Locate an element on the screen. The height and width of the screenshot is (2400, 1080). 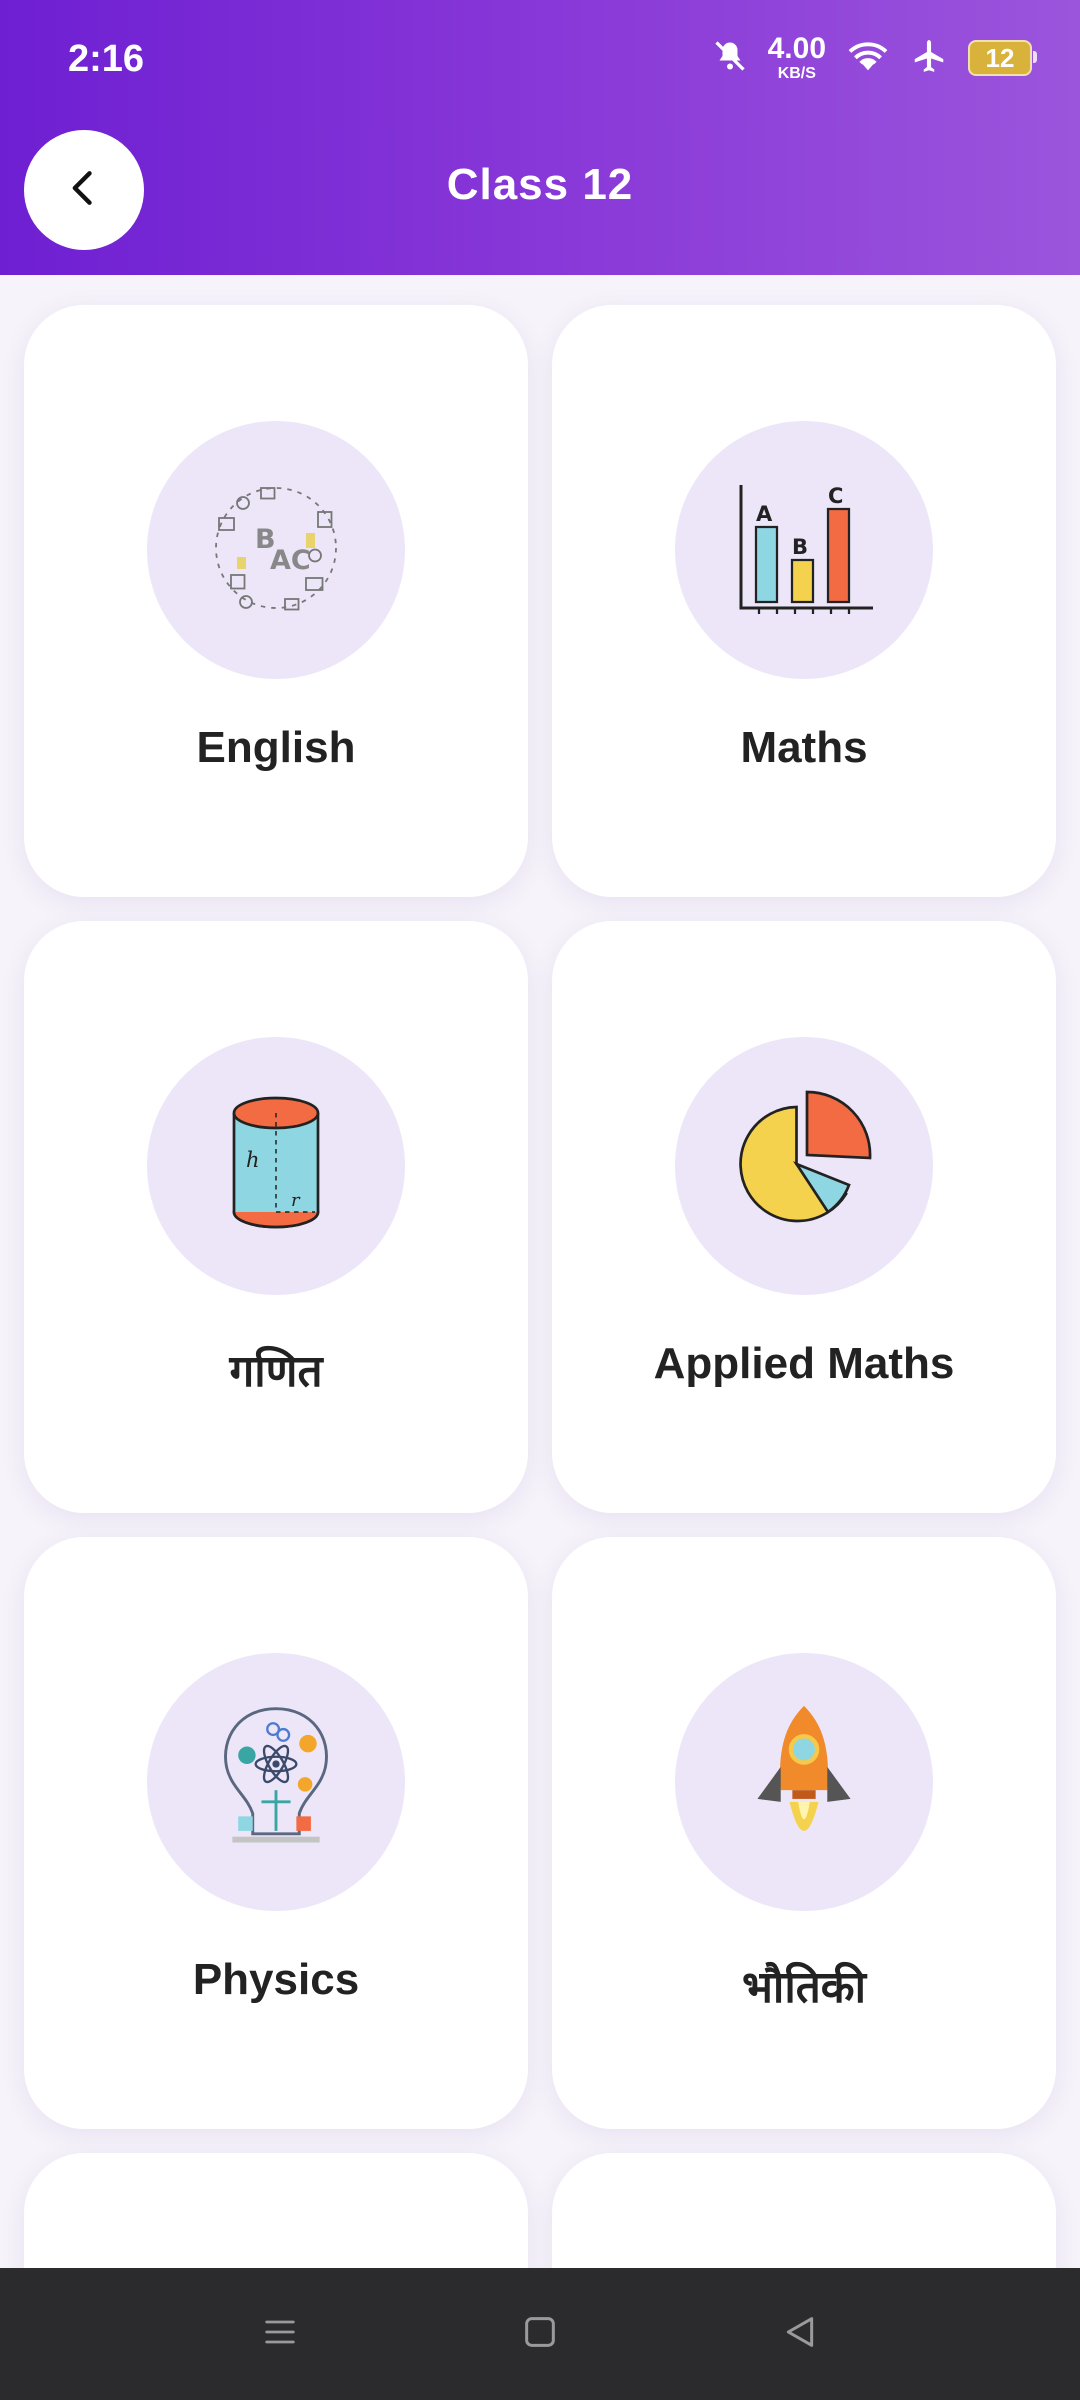
bar-chart-abc-icon: A B C is located at coordinates (804, 550).